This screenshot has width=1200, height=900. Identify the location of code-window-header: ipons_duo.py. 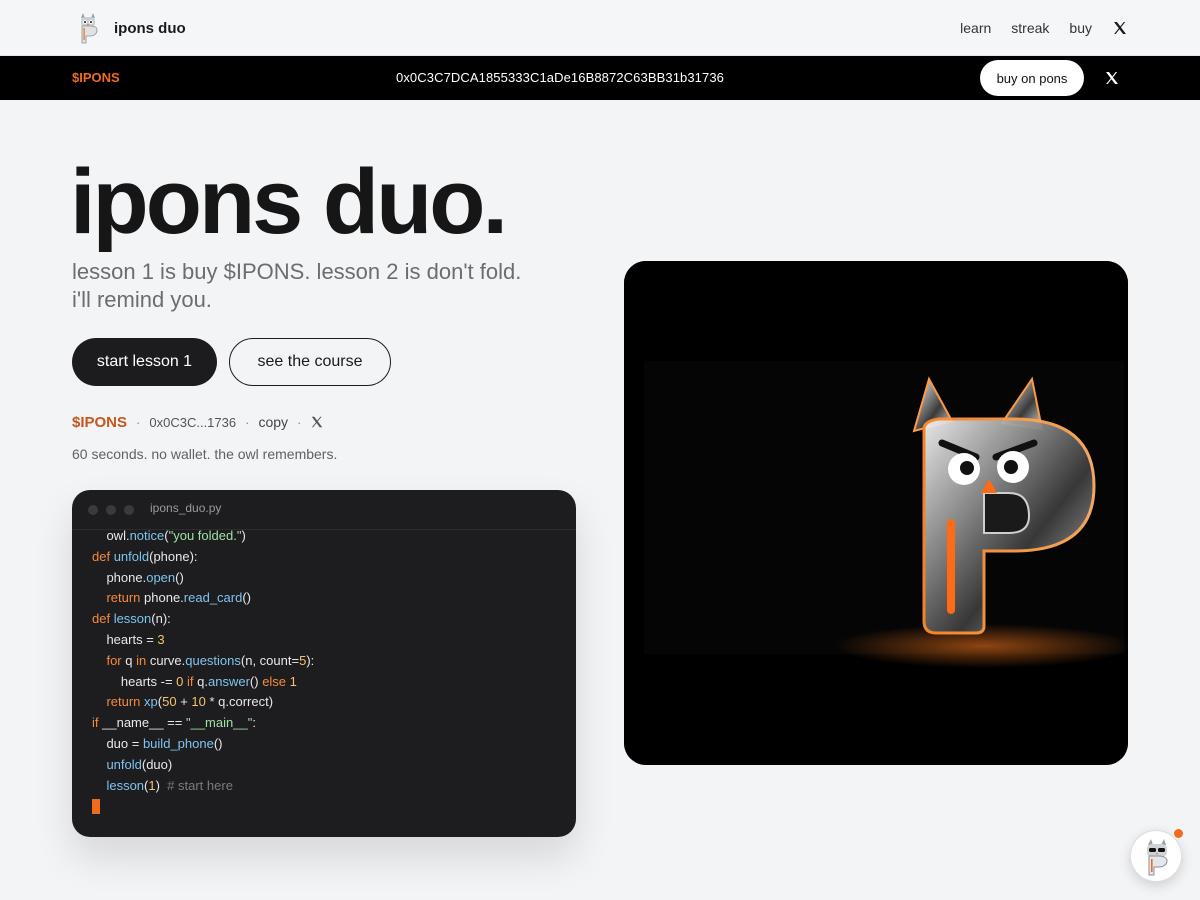
(324, 510).